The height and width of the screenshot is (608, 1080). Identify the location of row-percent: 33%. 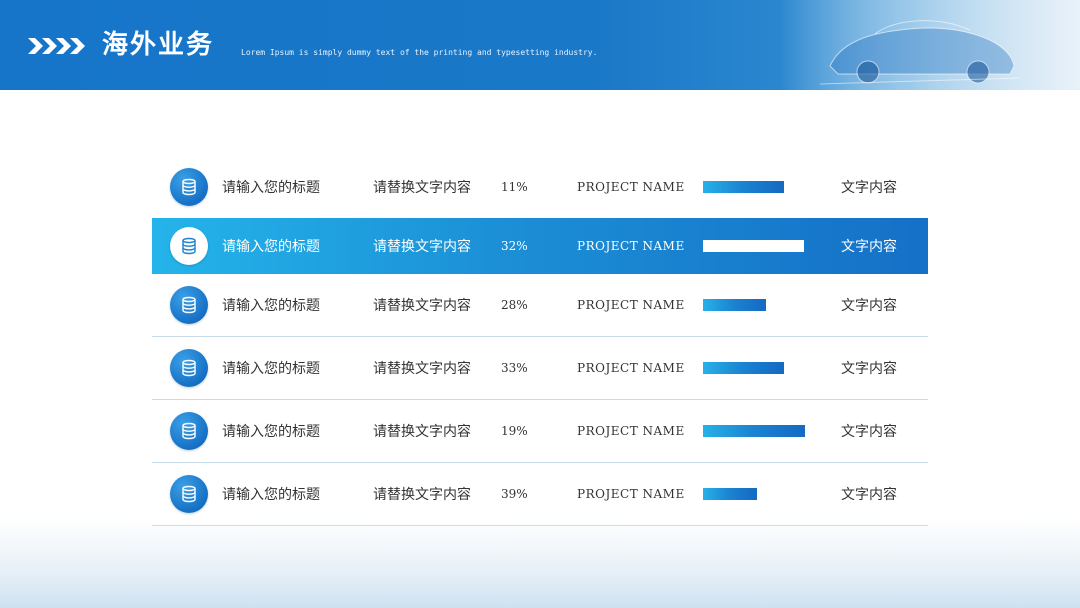
(514, 368).